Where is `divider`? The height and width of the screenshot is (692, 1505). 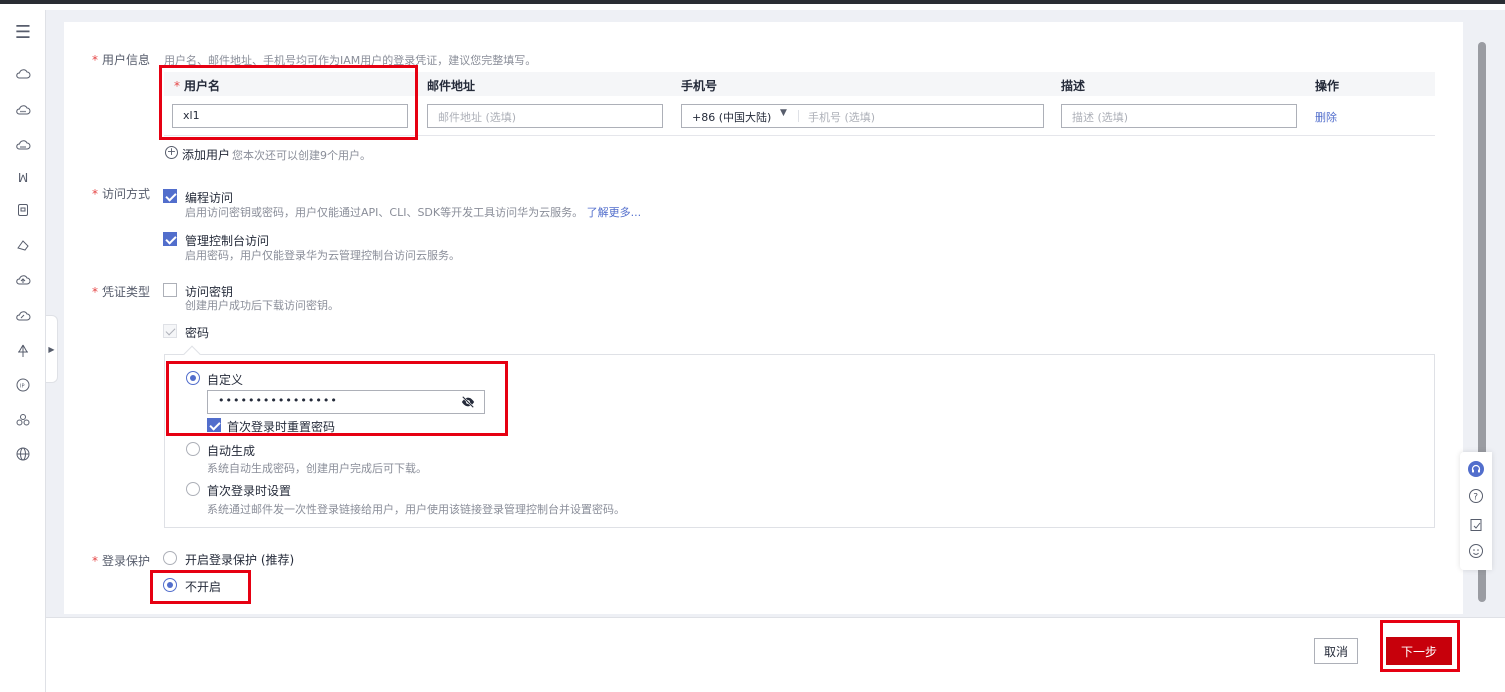 divider is located at coordinates (798, 116).